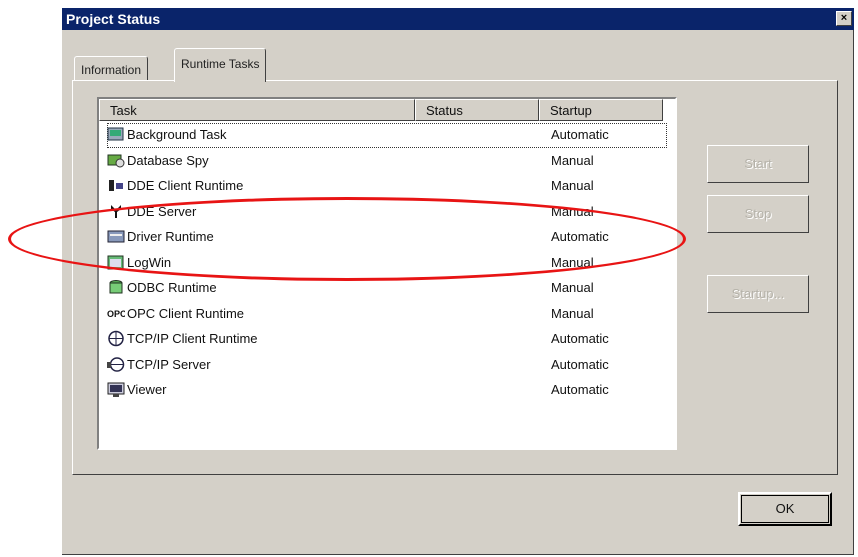  What do you see at coordinates (186, 313) in the screenshot?
I see `task-name: OPC Client Runtime` at bounding box center [186, 313].